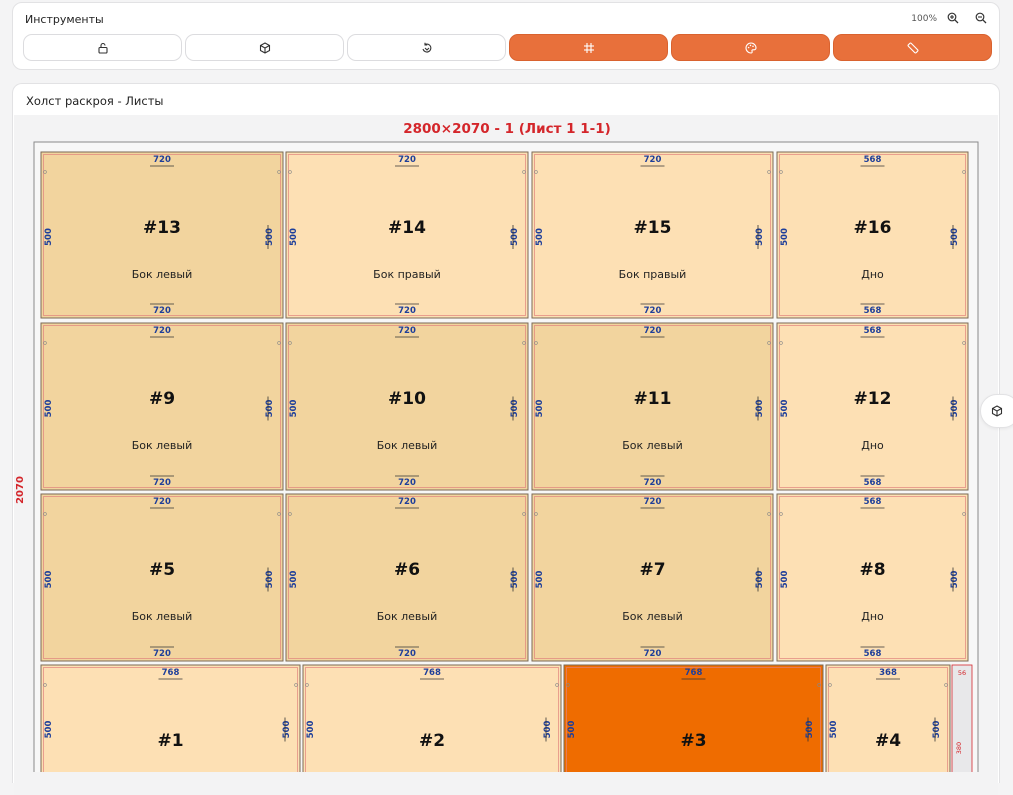  Describe the element at coordinates (170, 718) in the screenshot. I see `part-1: 768 500 500 #1` at that location.